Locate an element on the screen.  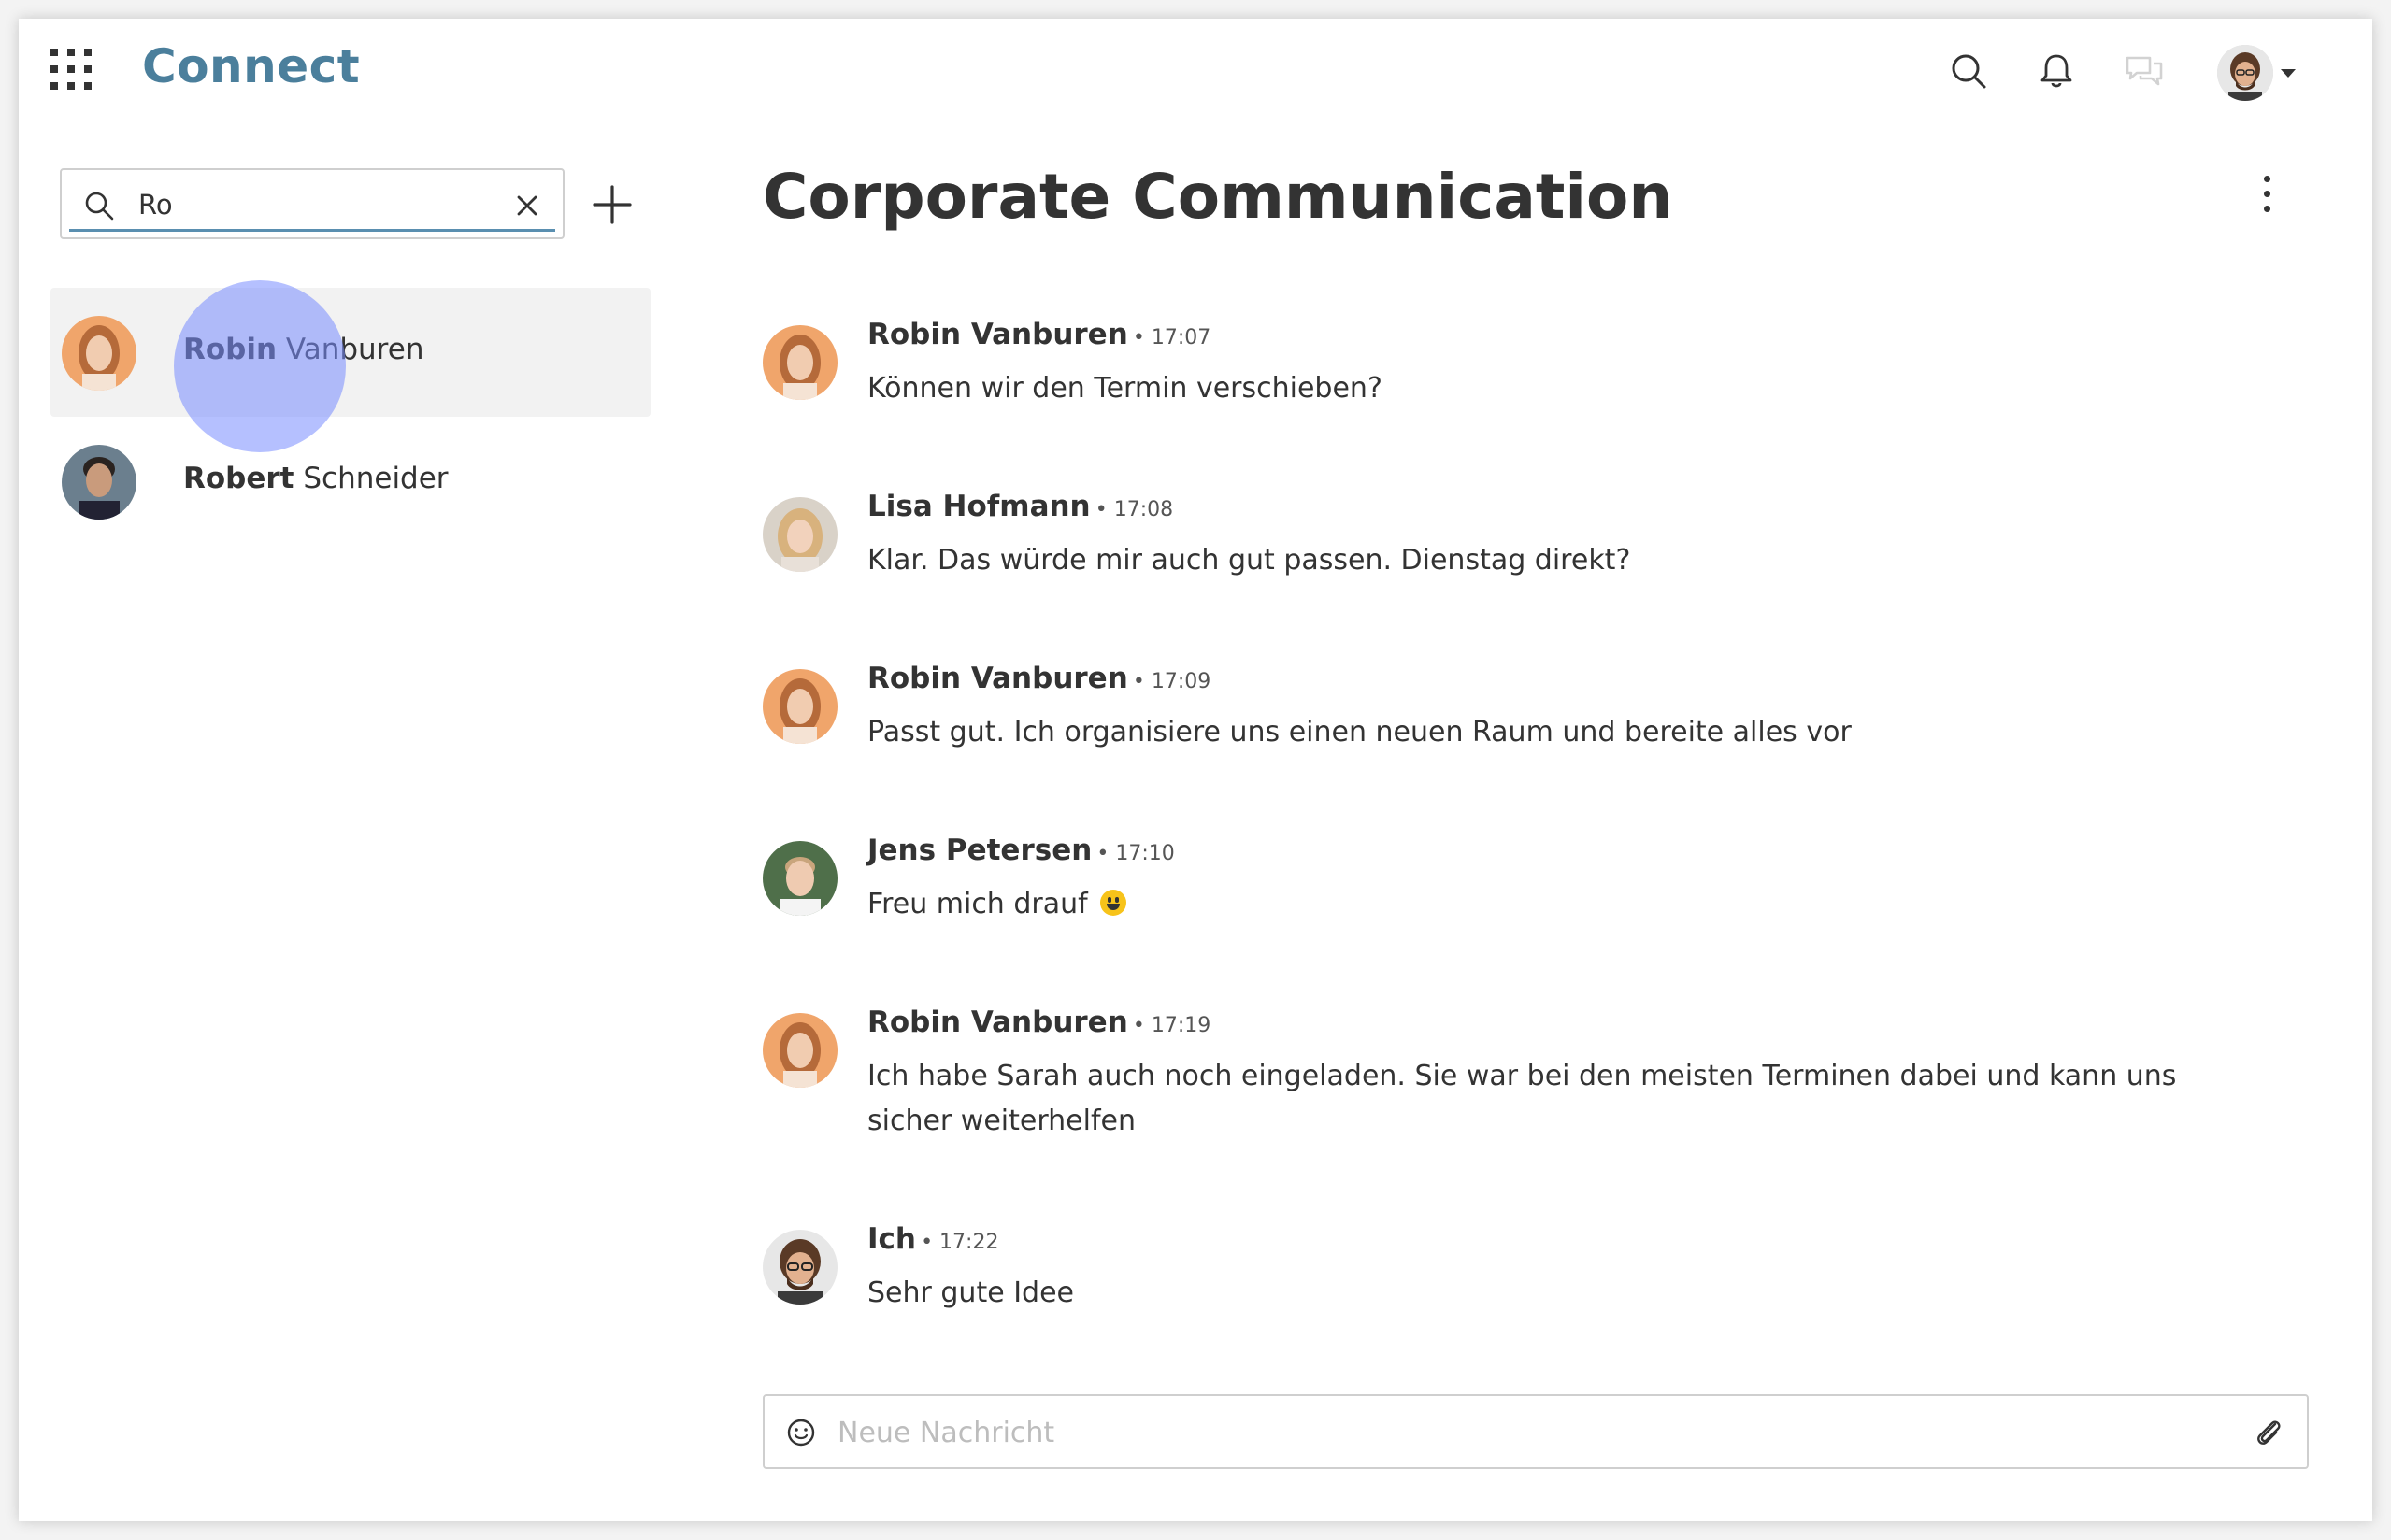
search-results: Robin Vanburen Robert Schneider is located at coordinates (350, 417).